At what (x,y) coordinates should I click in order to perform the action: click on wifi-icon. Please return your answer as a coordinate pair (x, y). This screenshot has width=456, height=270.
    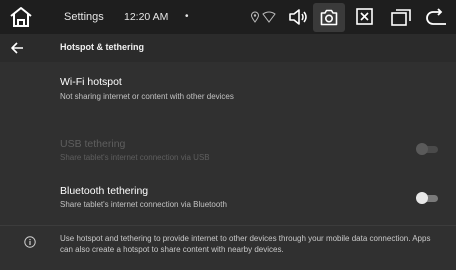
    Looking at the image, I should click on (269, 17).